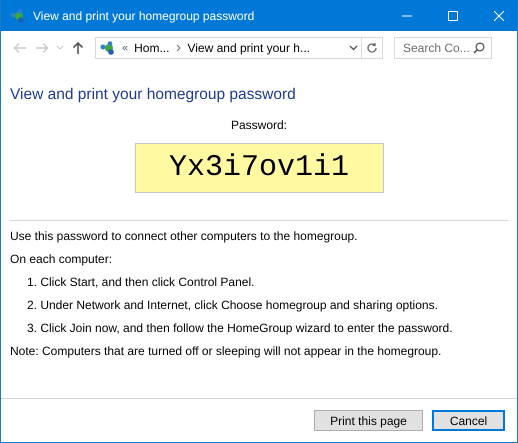 This screenshot has height=443, width=518. I want to click on step-text: 3. Click Join now, and then follow the HomeGroup wizard to enter the password., so click(240, 328).